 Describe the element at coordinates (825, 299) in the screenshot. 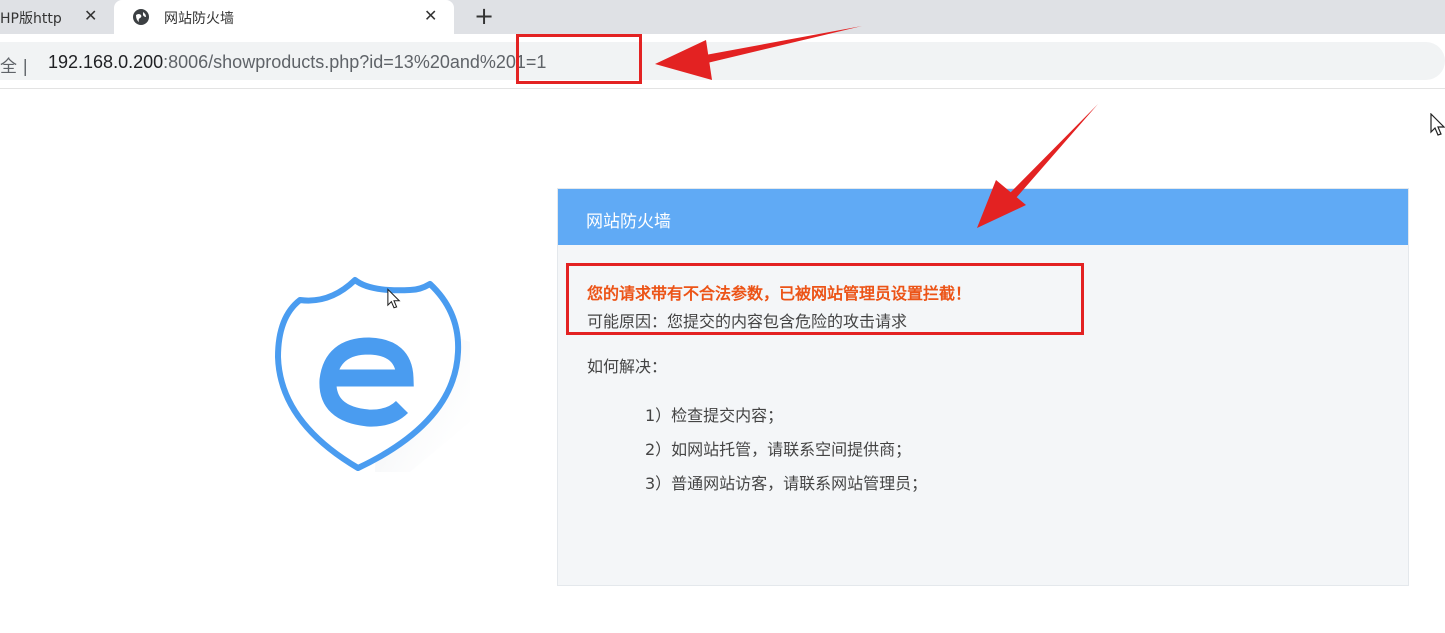

I see `message-highlight-box` at that location.